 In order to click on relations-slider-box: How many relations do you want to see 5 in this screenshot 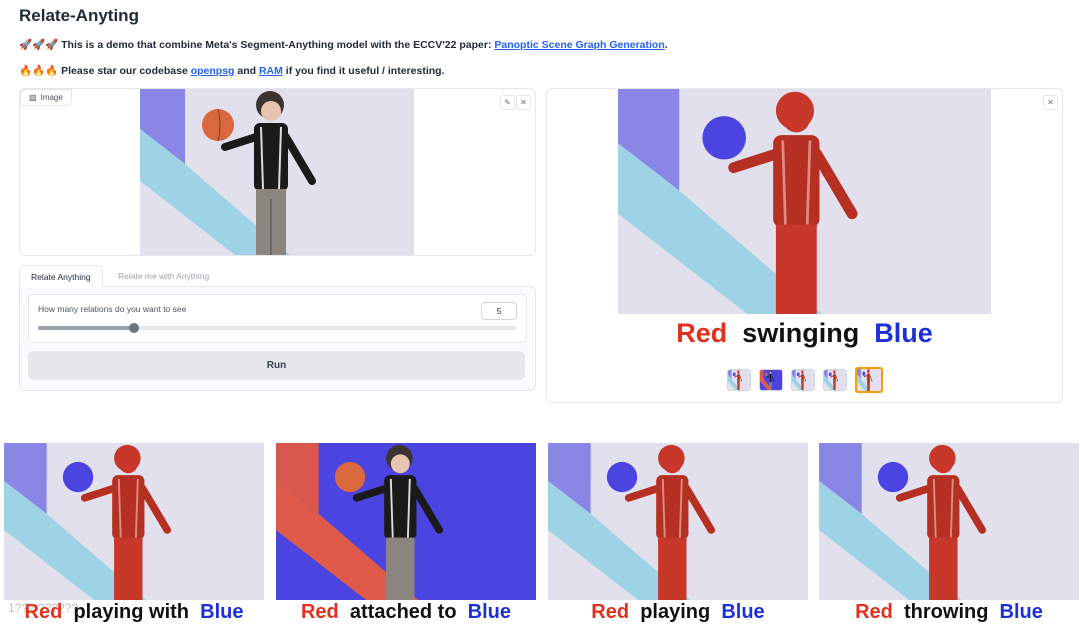, I will do `click(277, 318)`.